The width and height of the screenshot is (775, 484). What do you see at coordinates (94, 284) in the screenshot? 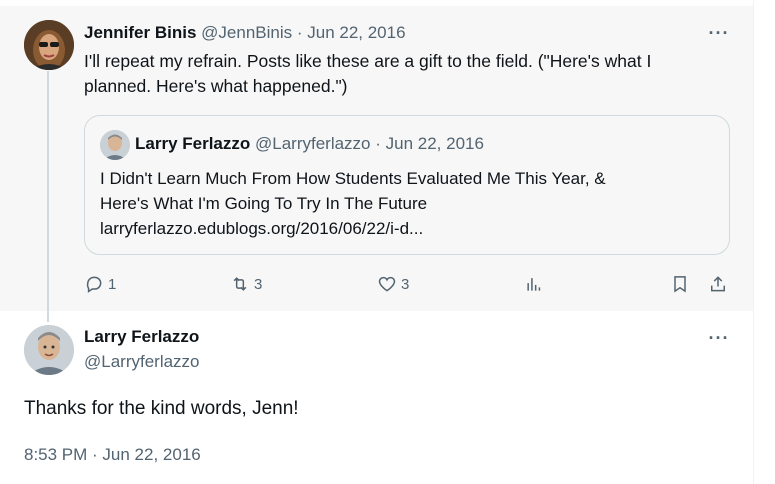
I see `reply-icon` at bounding box center [94, 284].